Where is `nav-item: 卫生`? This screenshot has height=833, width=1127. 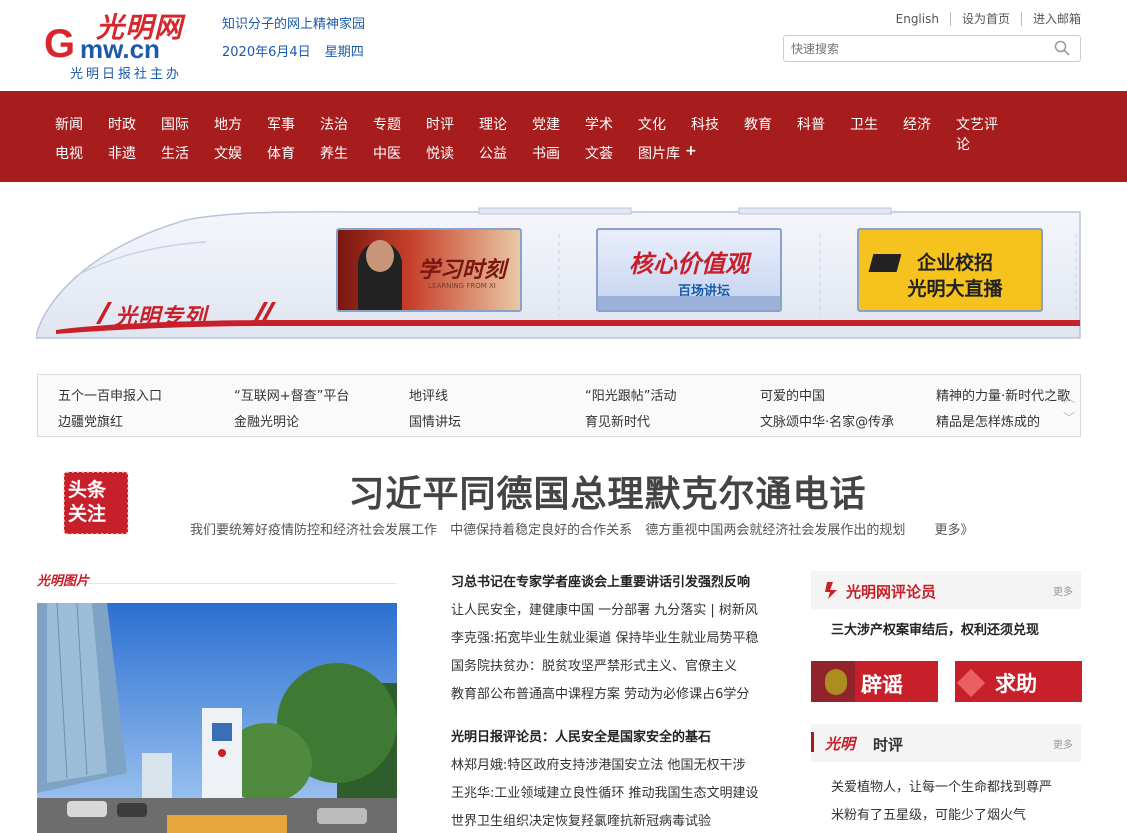 nav-item: 卫生 is located at coordinates (876, 134).